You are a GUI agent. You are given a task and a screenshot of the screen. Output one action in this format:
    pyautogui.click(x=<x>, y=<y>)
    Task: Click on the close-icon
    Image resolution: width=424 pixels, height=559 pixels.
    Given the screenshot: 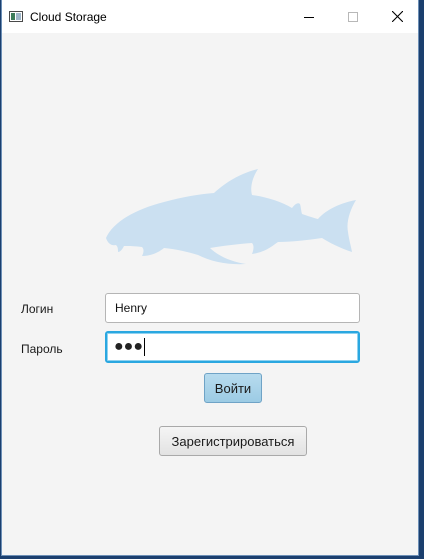 What is the action you would take?
    pyautogui.click(x=397, y=16)
    